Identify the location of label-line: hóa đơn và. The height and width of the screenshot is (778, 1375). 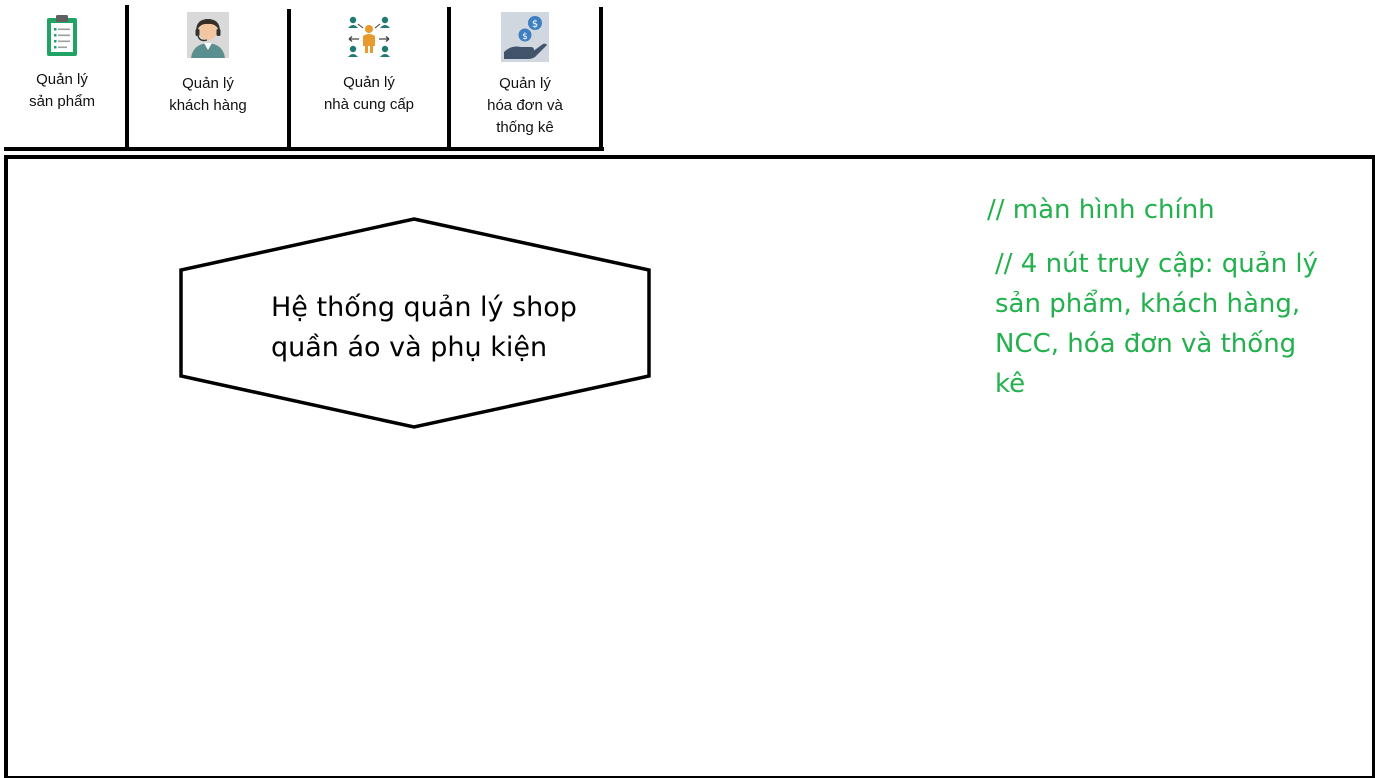
(525, 105).